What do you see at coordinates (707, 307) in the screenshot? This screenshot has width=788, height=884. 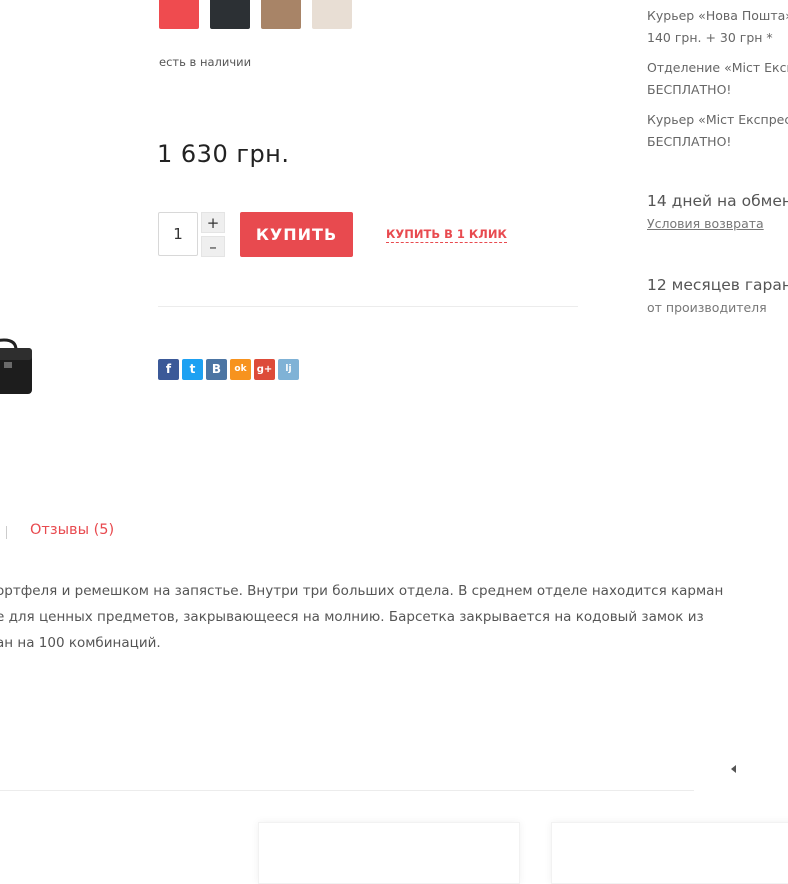 I see `warranty-subtitle: от производителя` at bounding box center [707, 307].